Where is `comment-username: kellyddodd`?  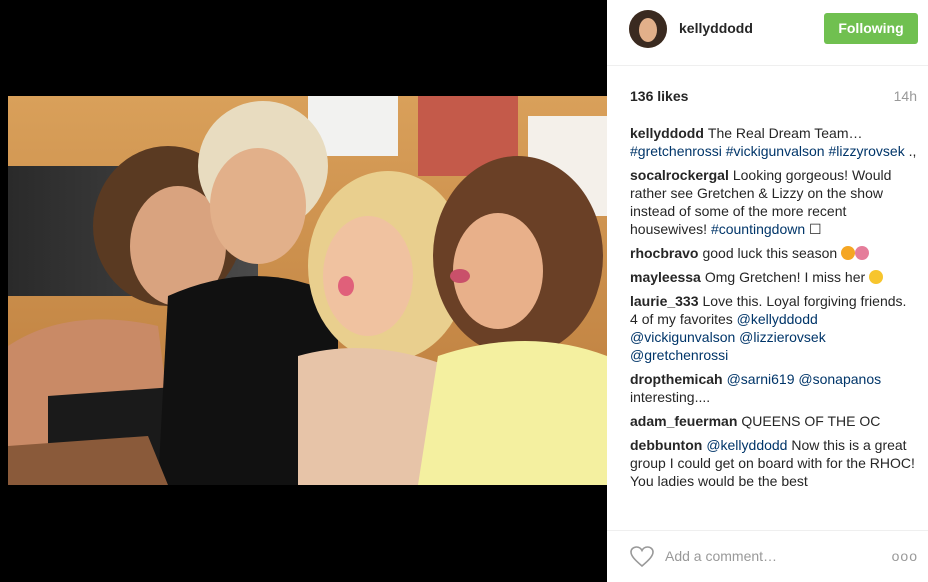
comment-username: kellyddodd is located at coordinates (667, 133).